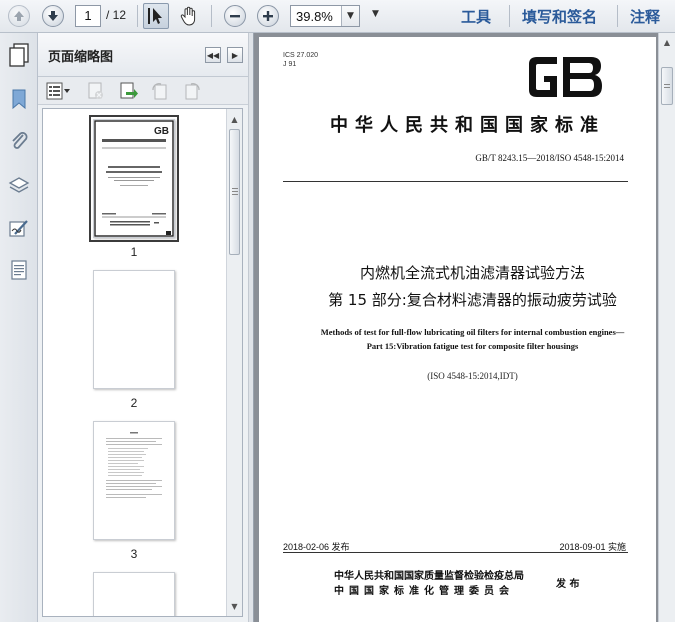 Image resolution: width=675 pixels, height=622 pixels. I want to click on page-total: / 12, so click(116, 15).